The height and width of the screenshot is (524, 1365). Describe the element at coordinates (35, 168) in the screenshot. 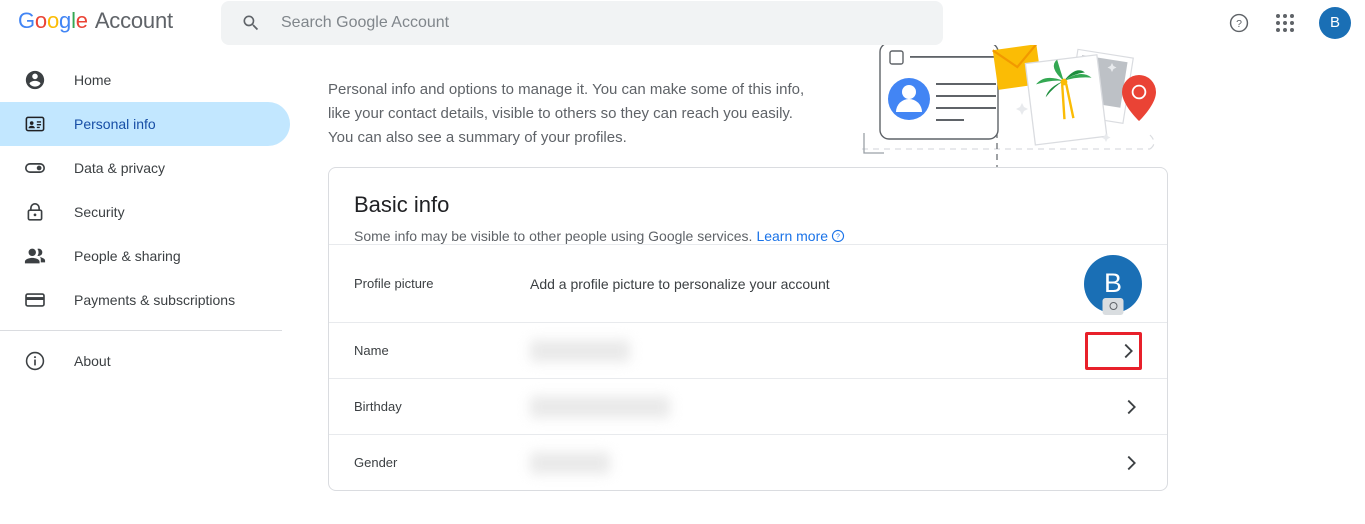

I see `toggle-switch-icon` at that location.